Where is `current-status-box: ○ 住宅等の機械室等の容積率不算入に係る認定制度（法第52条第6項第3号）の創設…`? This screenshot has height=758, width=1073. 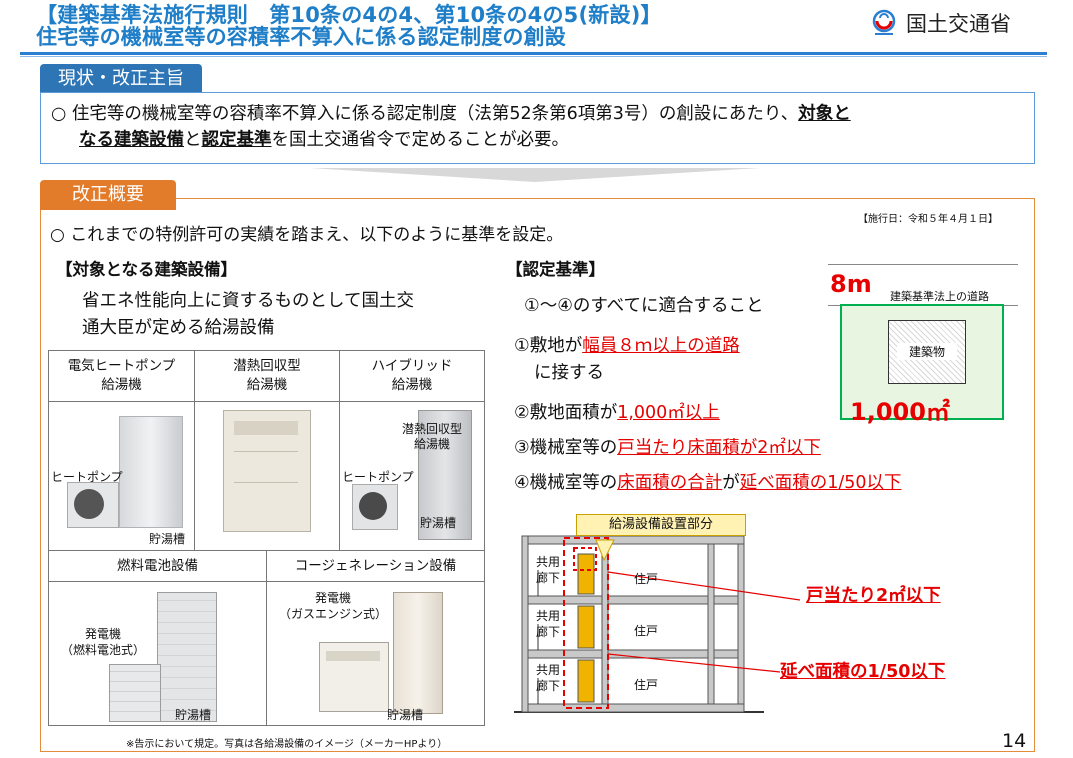 current-status-box: ○ 住宅等の機械室等の容積率不算入に係る認定制度（法第52条第6項第3号）の創設… is located at coordinates (537, 128).